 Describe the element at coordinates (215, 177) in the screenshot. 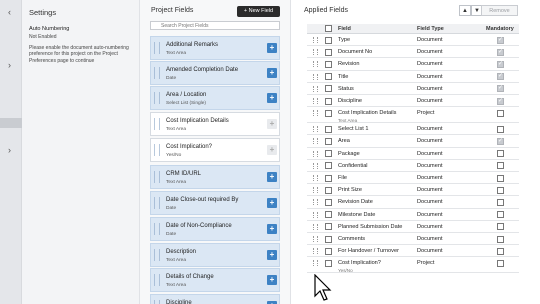

I see `project-field-card: CRM ID/URL Text Area +` at that location.